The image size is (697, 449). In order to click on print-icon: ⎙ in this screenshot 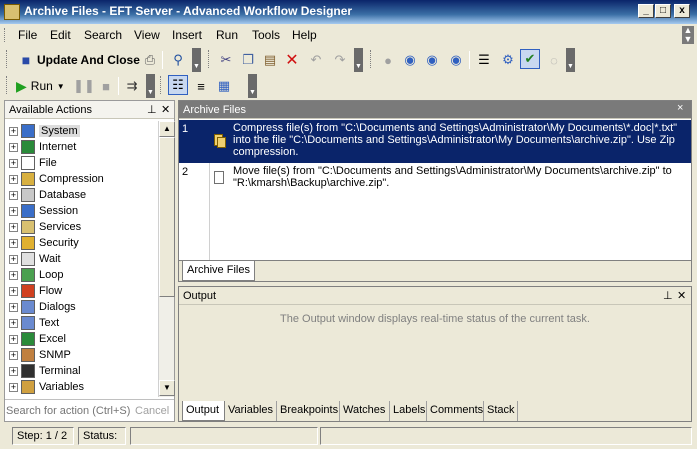, I will do `click(150, 60)`.